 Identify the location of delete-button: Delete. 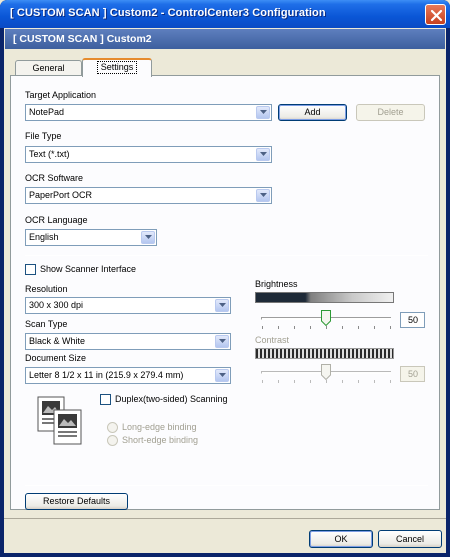
(390, 112).